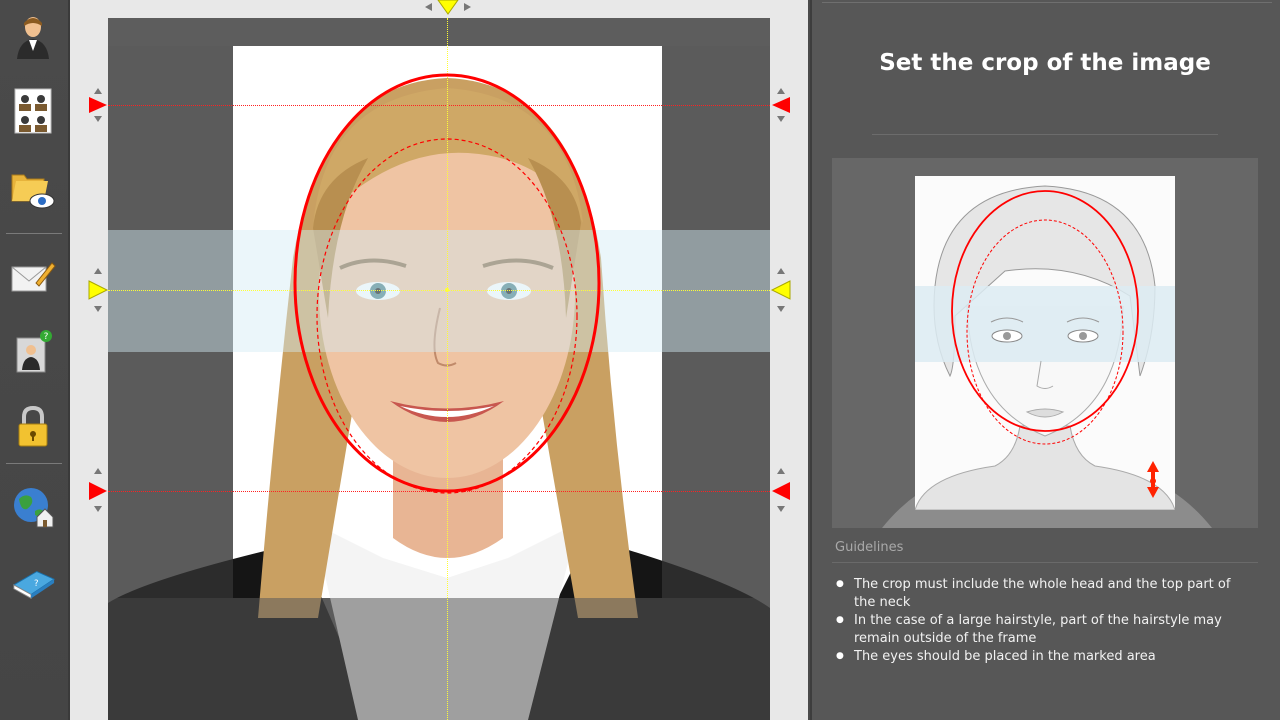 The width and height of the screenshot is (1280, 720). Describe the element at coordinates (781, 490) in the screenshot. I see `right-chin-handle` at that location.